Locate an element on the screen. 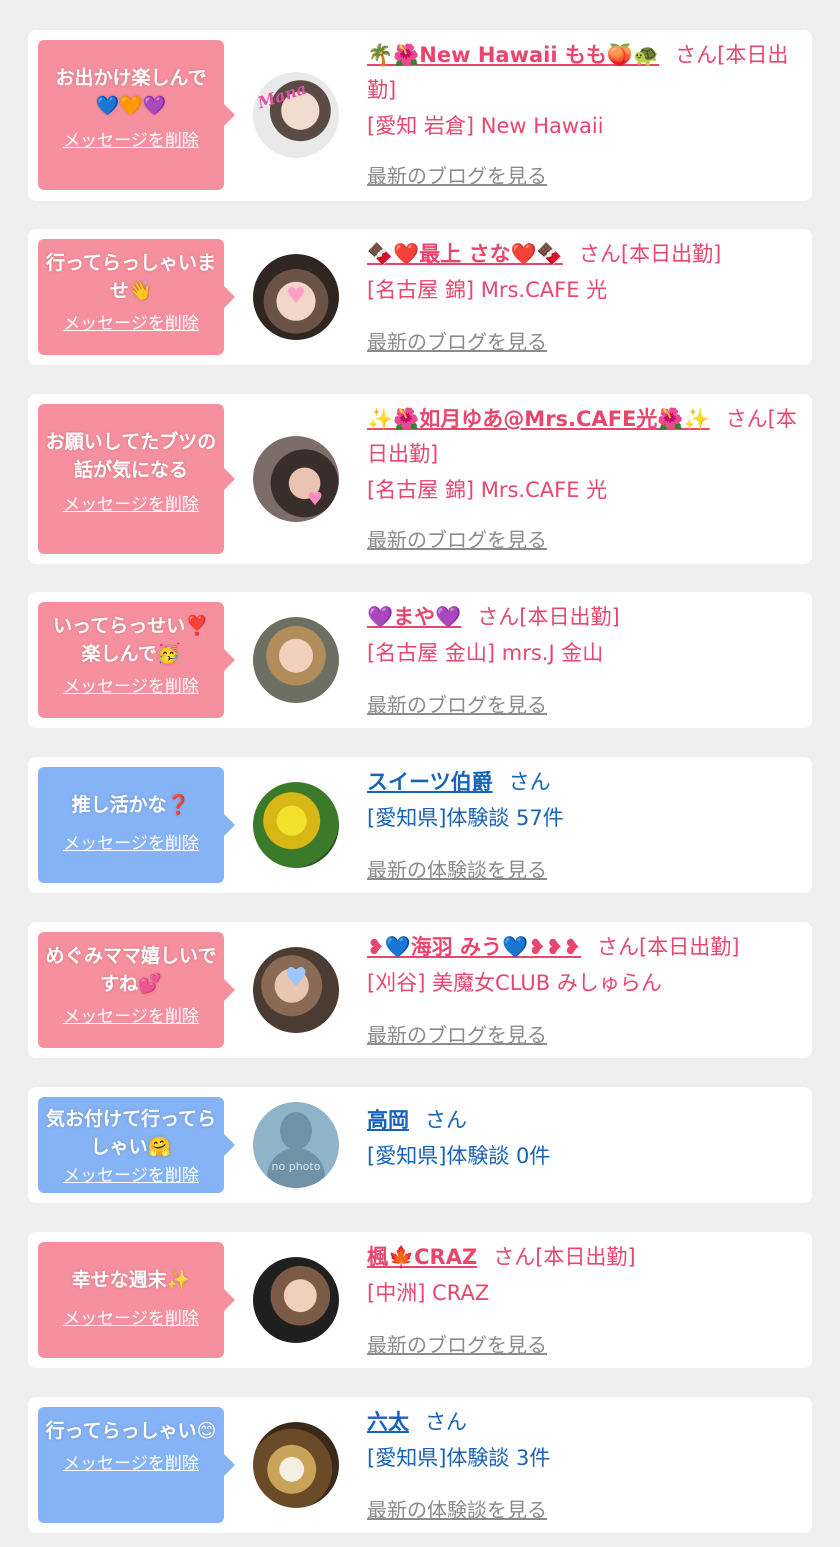 This screenshot has width=840, height=1547. message-bubble: 行ってらっしゃい😊 メッセージを削除 is located at coordinates (136, 1465).